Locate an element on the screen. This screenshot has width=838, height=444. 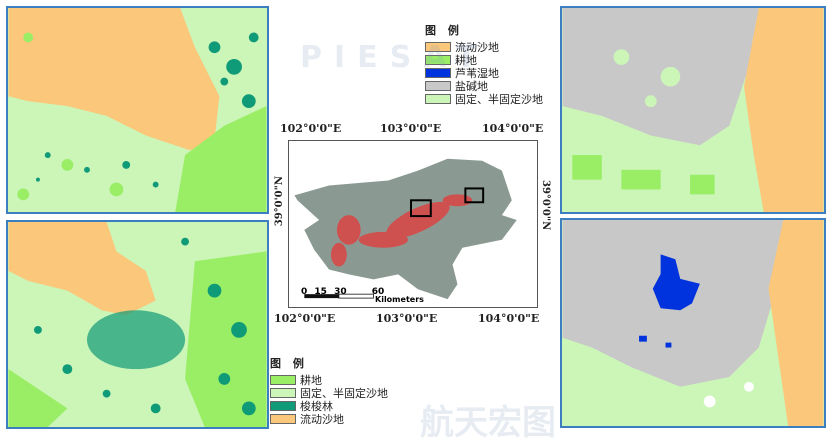
legend-label: 固定、半固定沙地 is located at coordinates (499, 99).